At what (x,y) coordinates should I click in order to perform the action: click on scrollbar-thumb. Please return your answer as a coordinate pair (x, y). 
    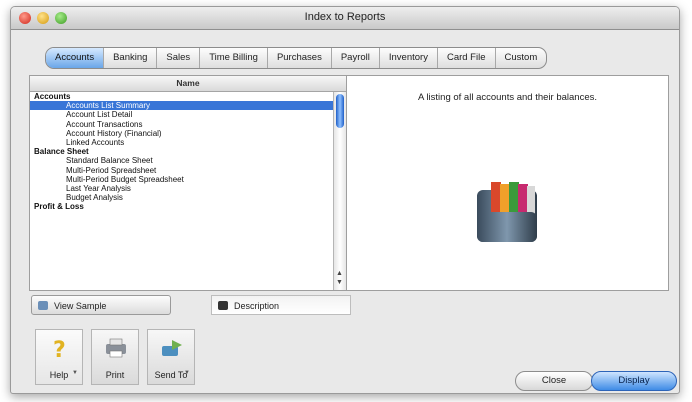
    Looking at the image, I should click on (340, 111).